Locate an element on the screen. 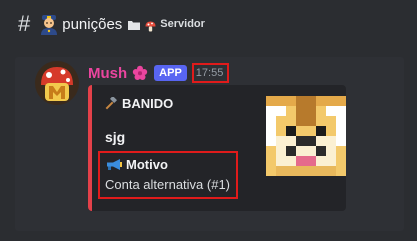 Image resolution: width=417 pixels, height=241 pixels. megaphone-icon is located at coordinates (114, 164).